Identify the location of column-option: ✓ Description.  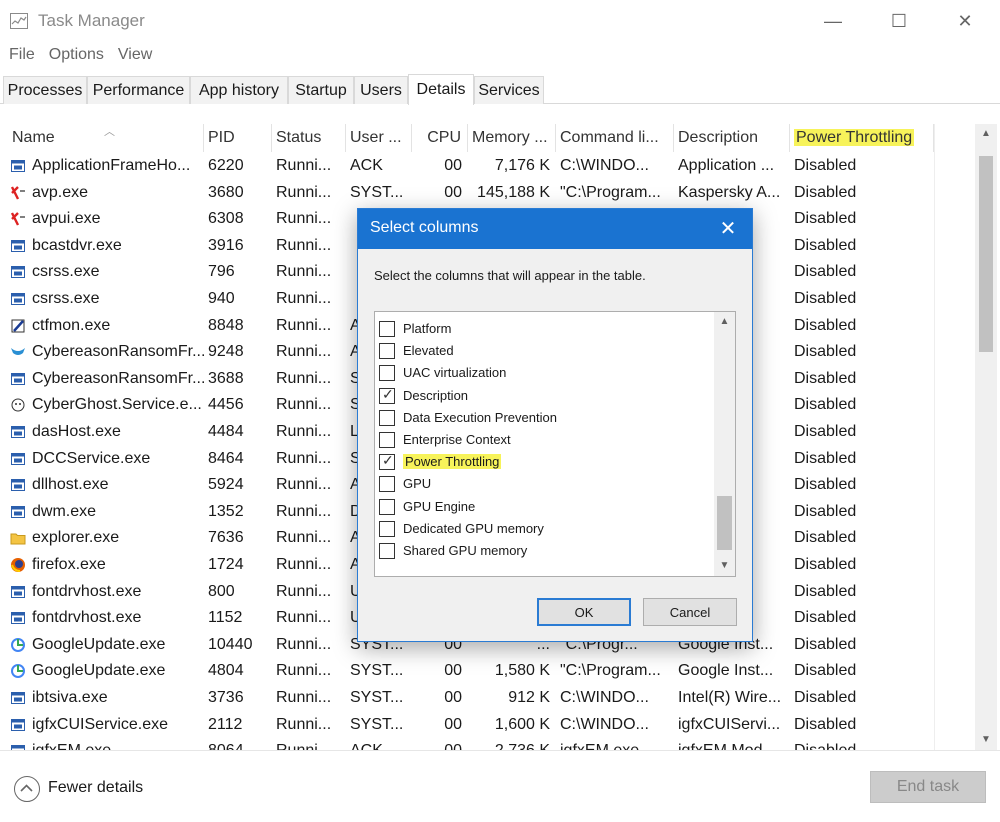
(544, 396).